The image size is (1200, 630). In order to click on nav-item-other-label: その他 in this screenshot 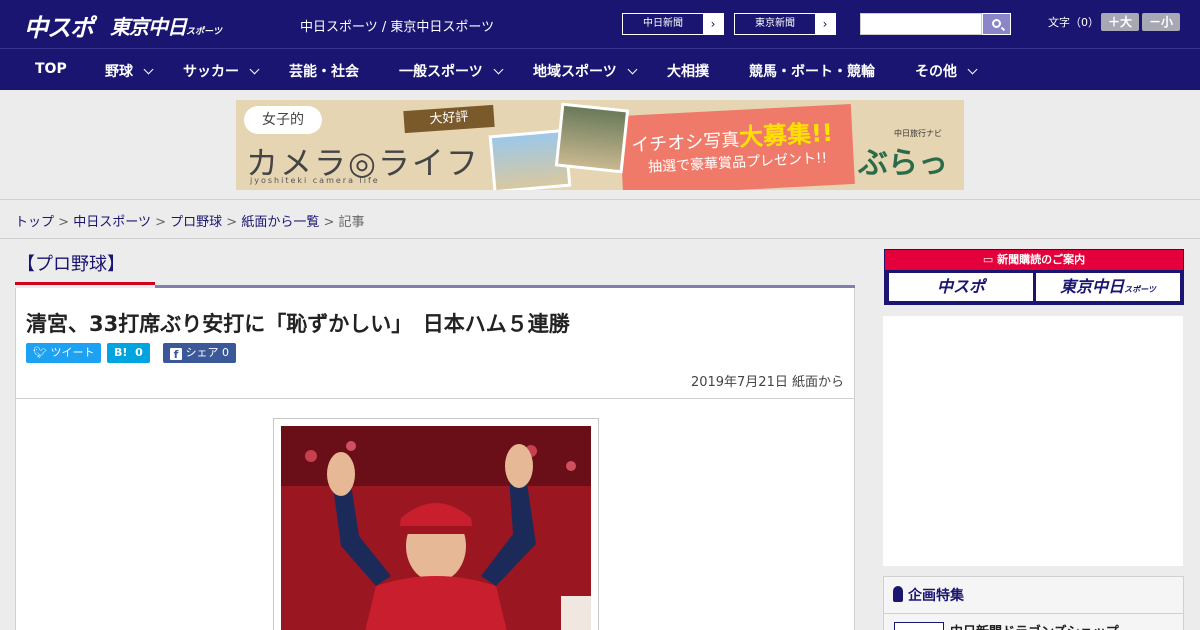, I will do `click(936, 72)`.